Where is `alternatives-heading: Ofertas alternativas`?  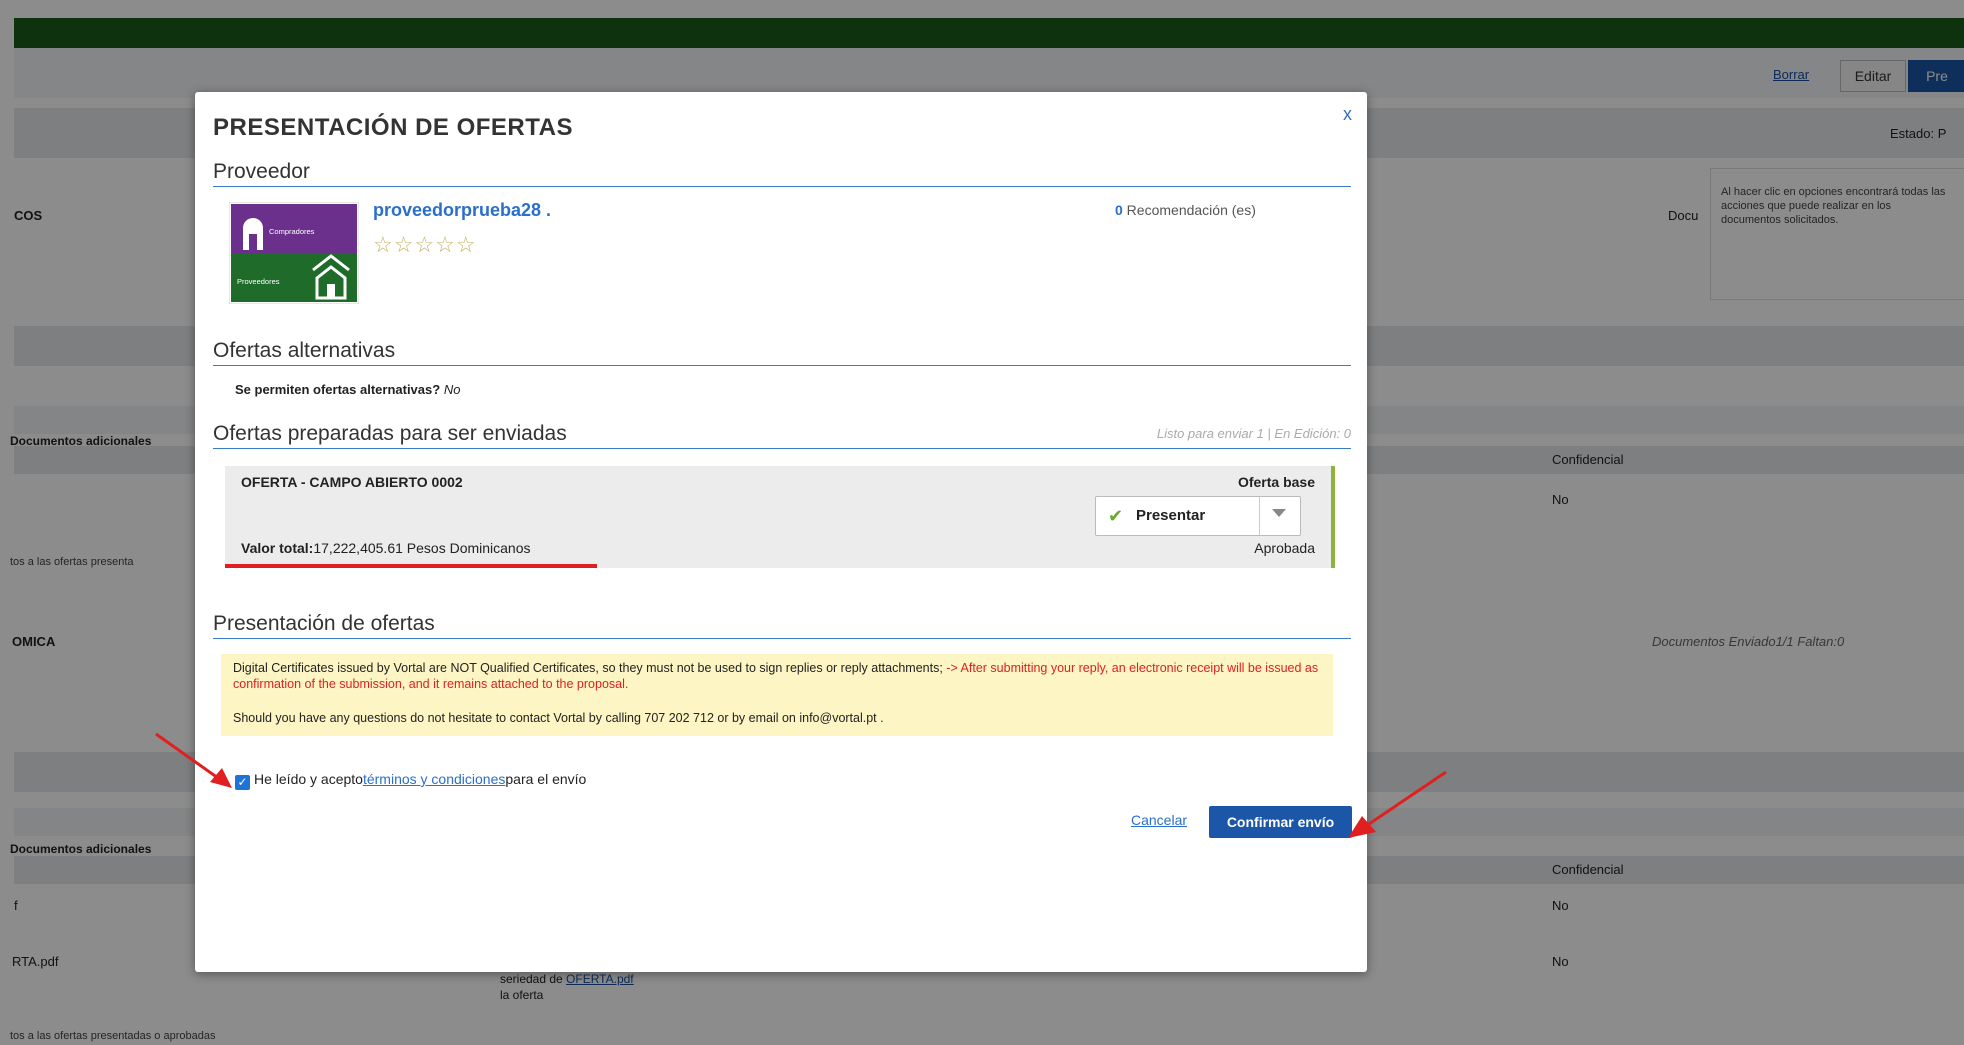
alternatives-heading: Ofertas alternativas is located at coordinates (782, 352).